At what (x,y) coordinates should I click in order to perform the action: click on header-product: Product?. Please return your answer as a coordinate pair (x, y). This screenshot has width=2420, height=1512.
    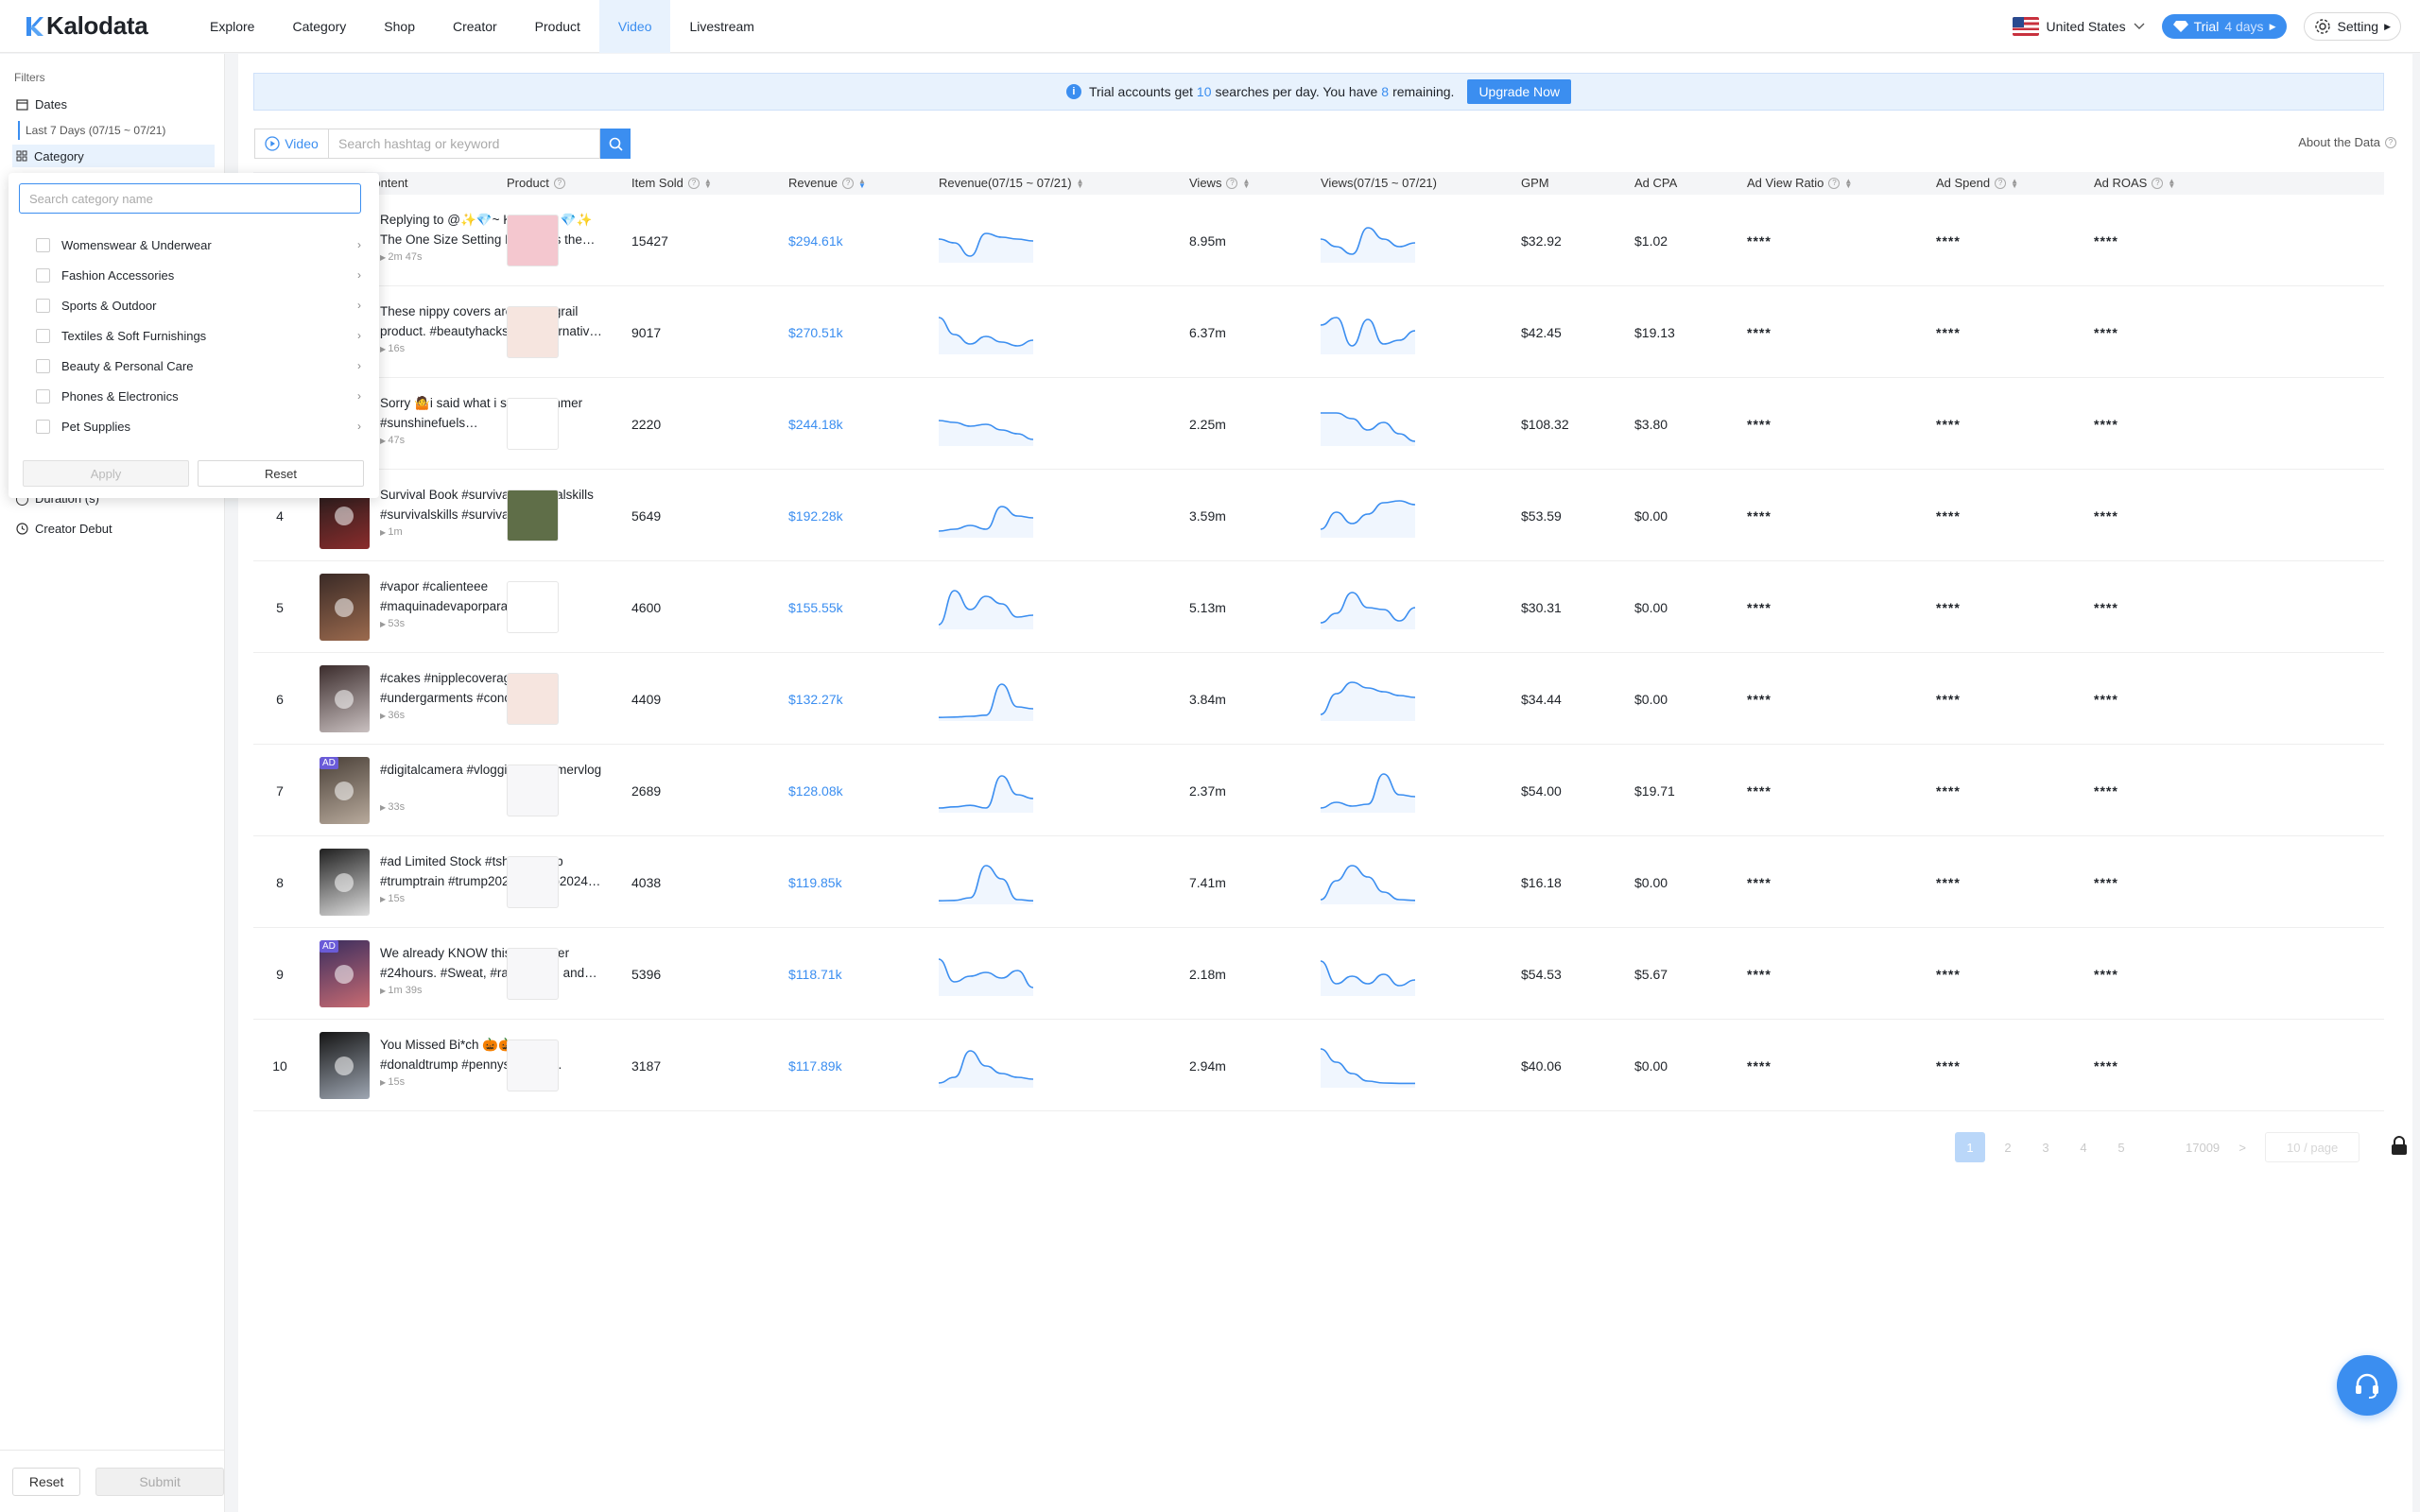
    Looking at the image, I should click on (536, 183).